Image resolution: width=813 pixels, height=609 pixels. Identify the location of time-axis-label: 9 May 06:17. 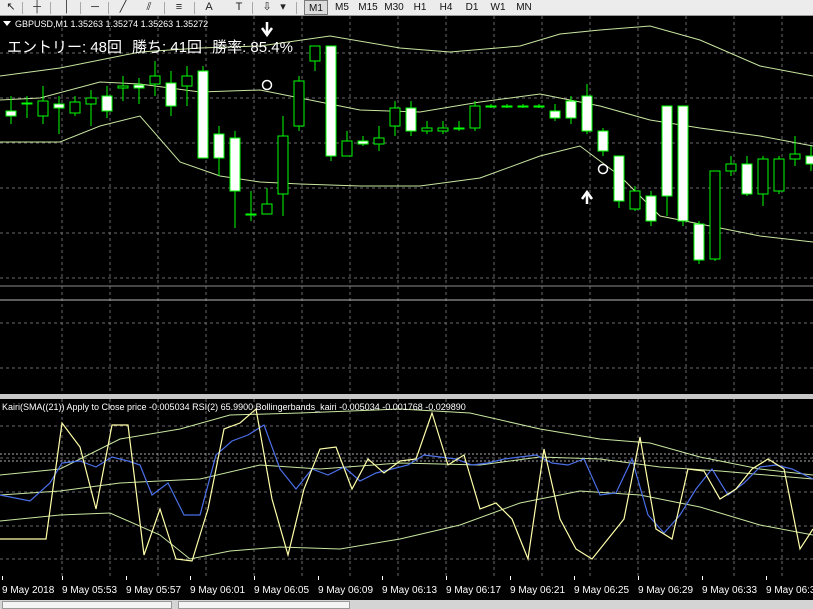
(474, 590).